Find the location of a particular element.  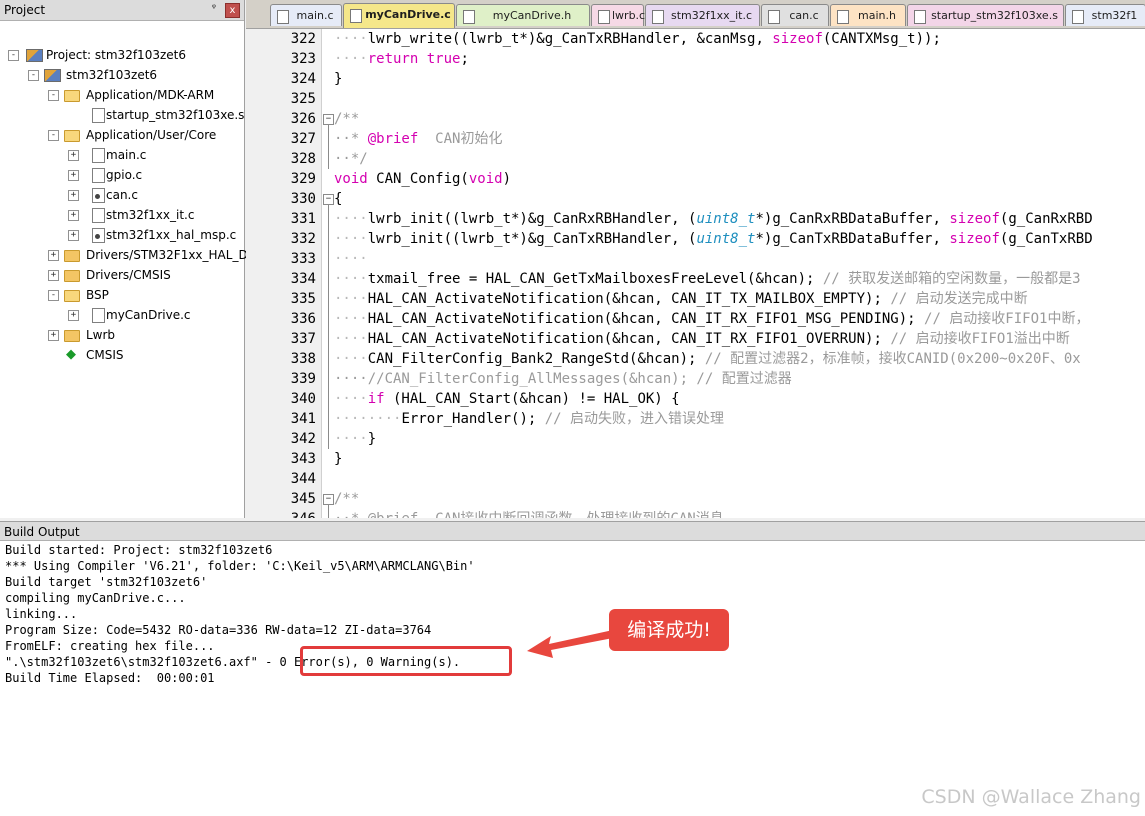

tab-label: myCanDrive.h is located at coordinates (532, 15).